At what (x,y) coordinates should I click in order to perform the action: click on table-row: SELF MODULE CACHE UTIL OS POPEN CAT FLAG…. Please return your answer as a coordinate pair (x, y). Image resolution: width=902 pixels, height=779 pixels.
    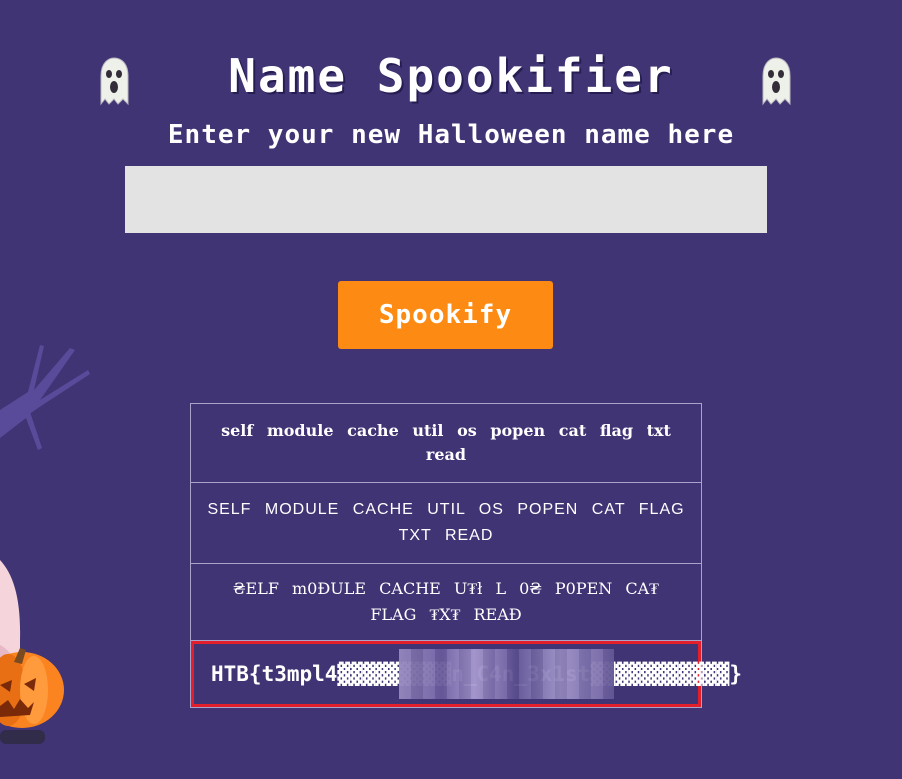
    Looking at the image, I should click on (446, 523).